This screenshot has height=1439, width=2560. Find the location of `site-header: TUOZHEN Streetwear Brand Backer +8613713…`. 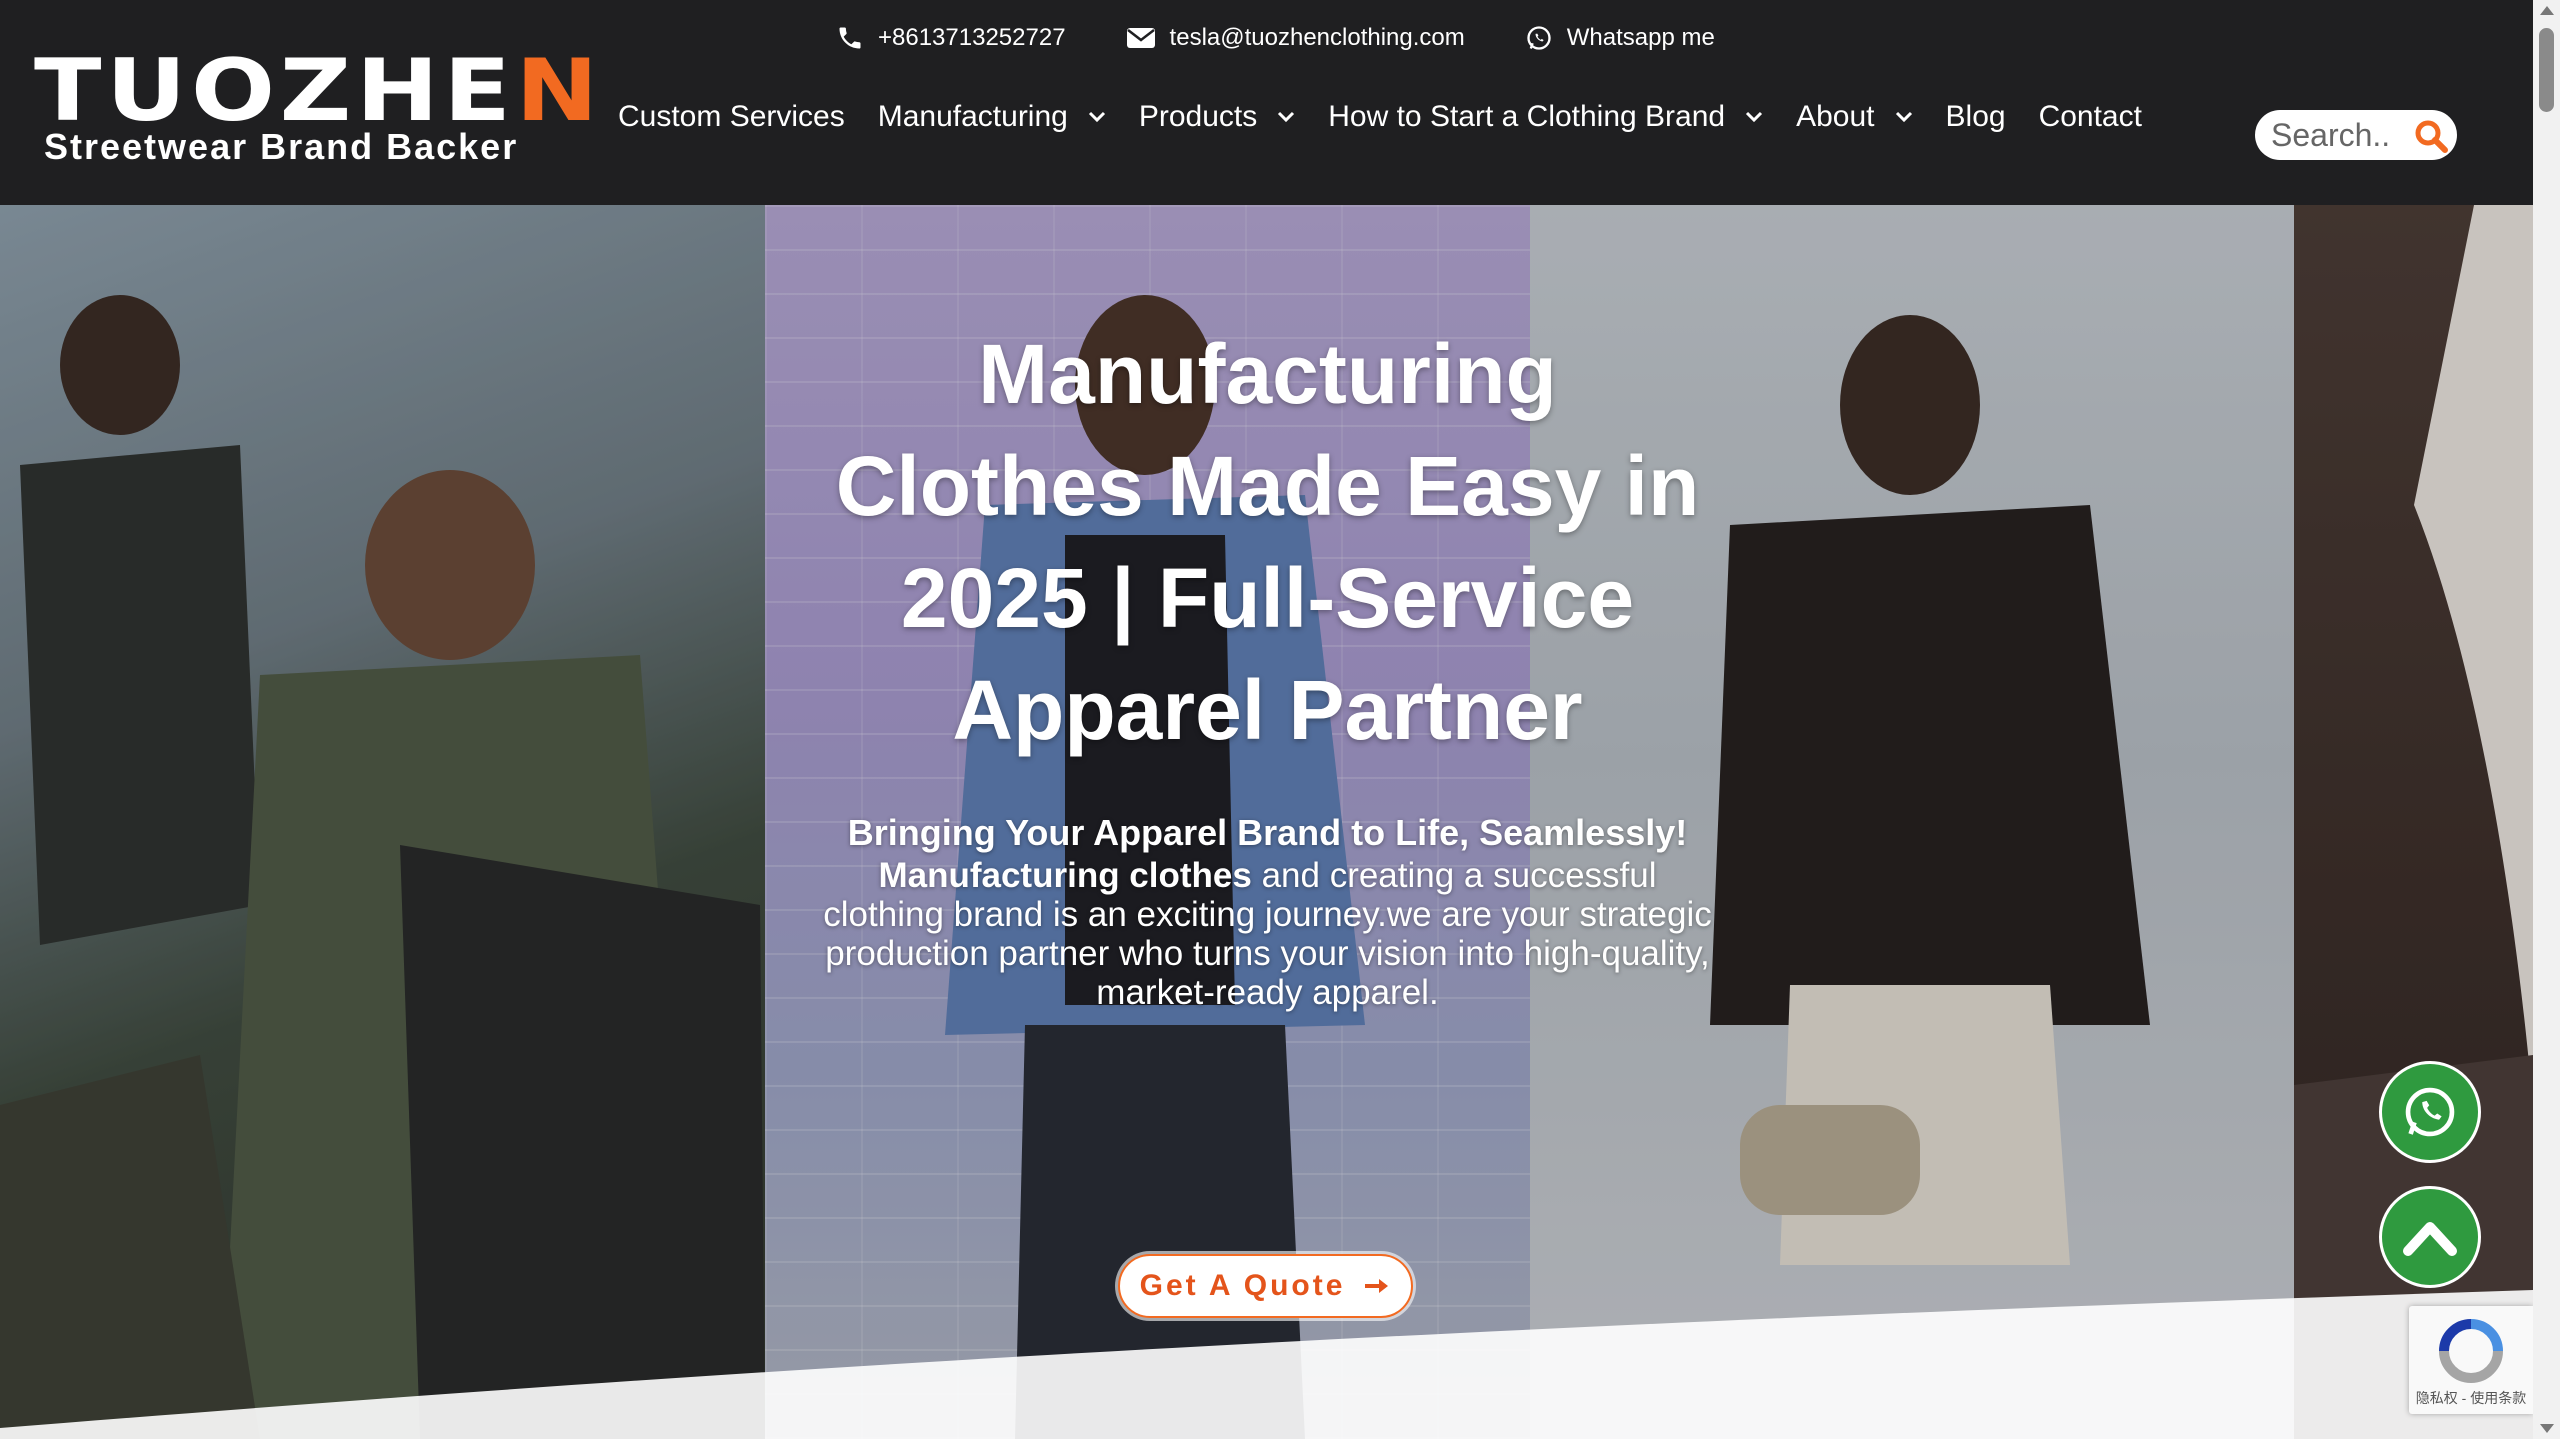

site-header: TUOZHEN Streetwear Brand Backer +8613713… is located at coordinates (1266, 102).